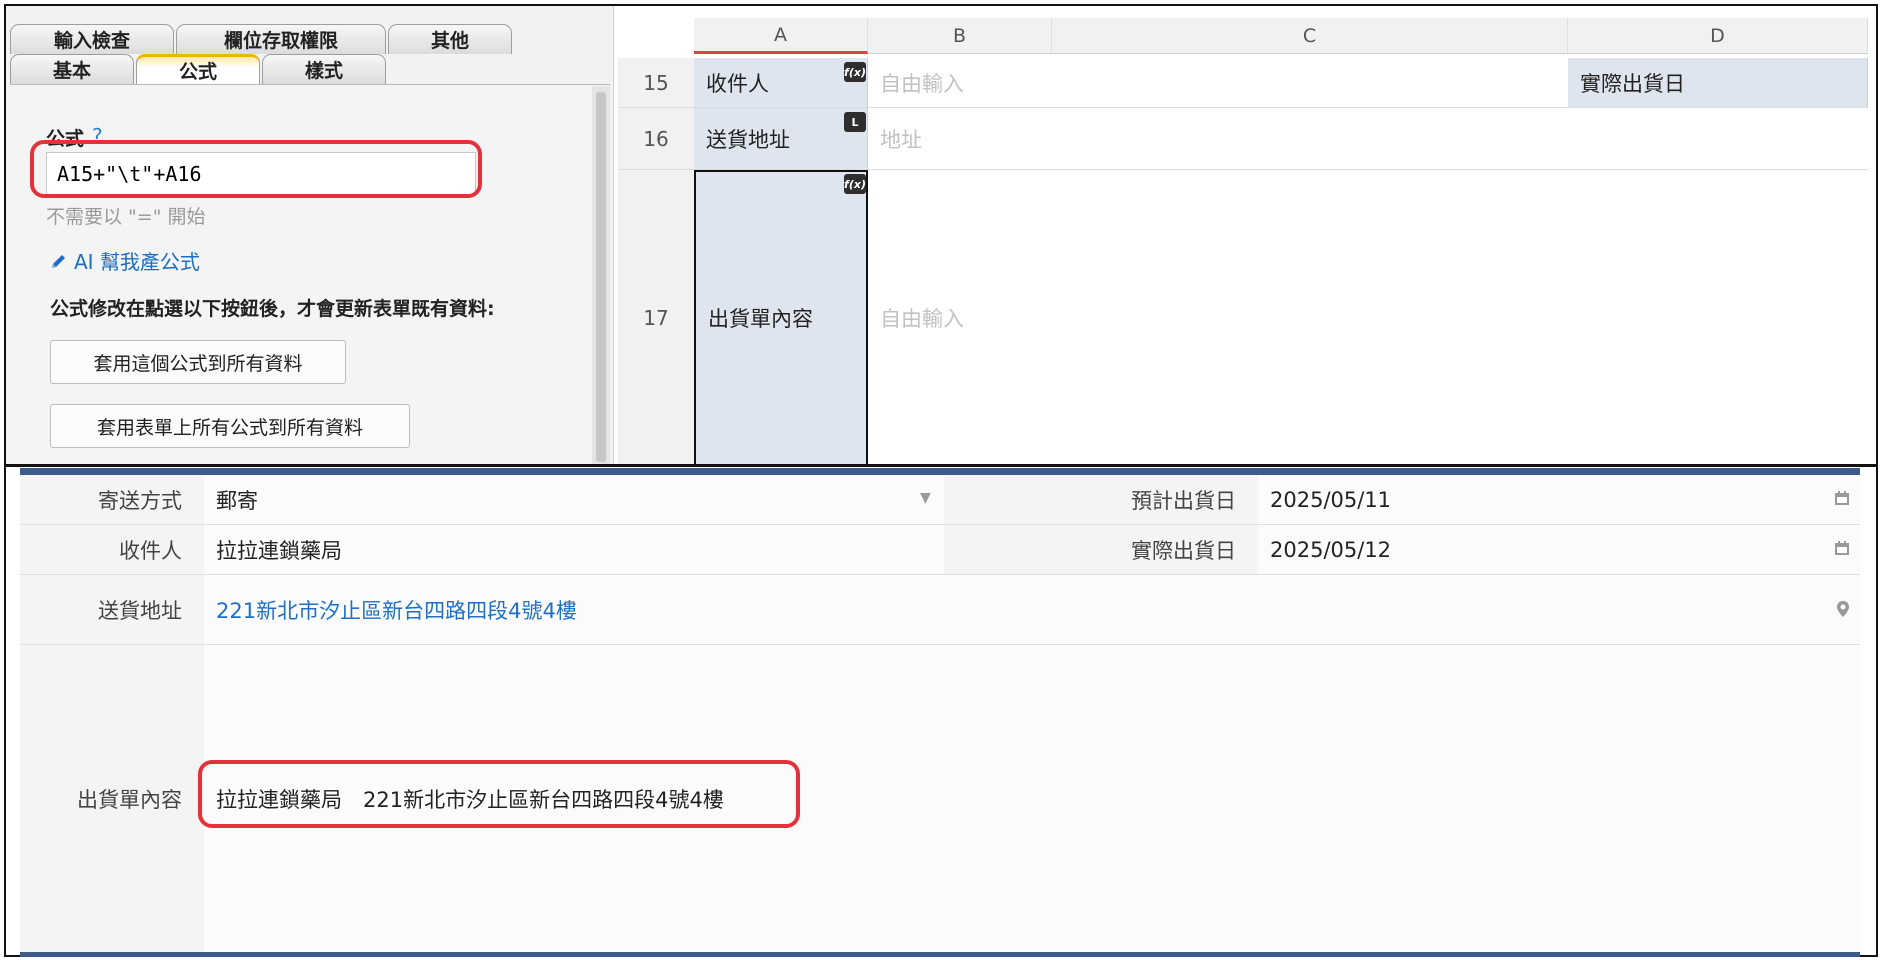  Describe the element at coordinates (65, 139) in the screenshot. I see `formula-label: 公式` at that location.